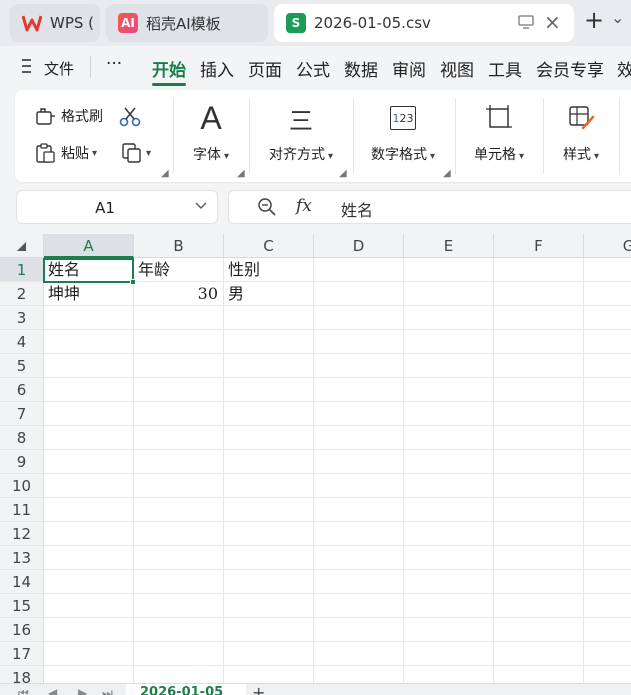  Describe the element at coordinates (304, 206) in the screenshot. I see `fx-function-icon: fx` at that location.